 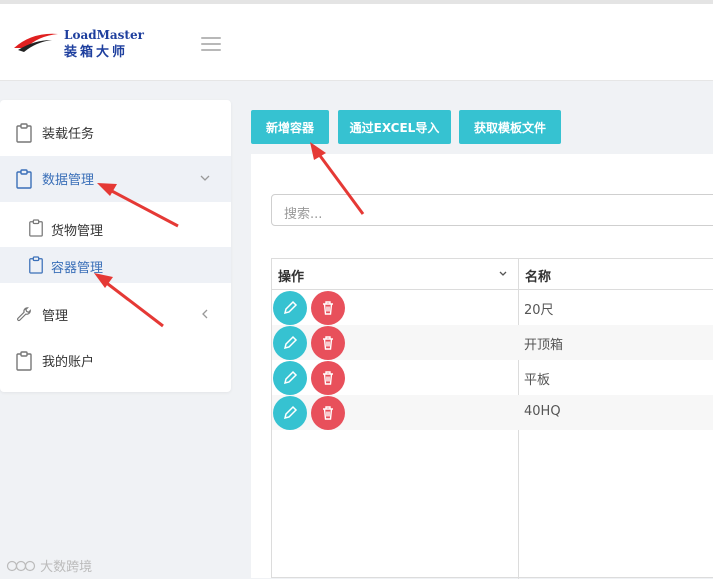 I want to click on table-row: 20尺, so click(x=492, y=307).